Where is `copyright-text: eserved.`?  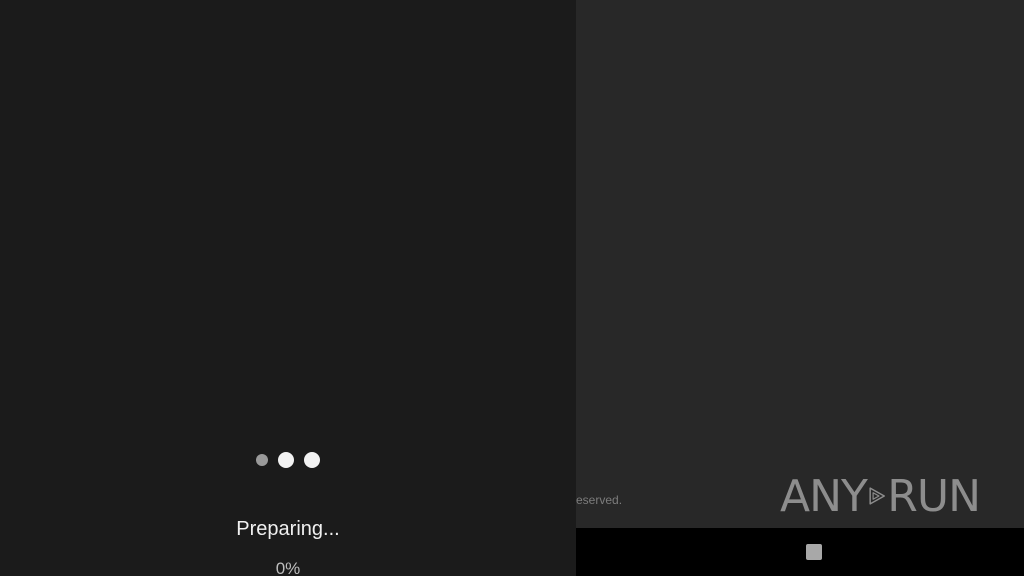 copyright-text: eserved. is located at coordinates (599, 500).